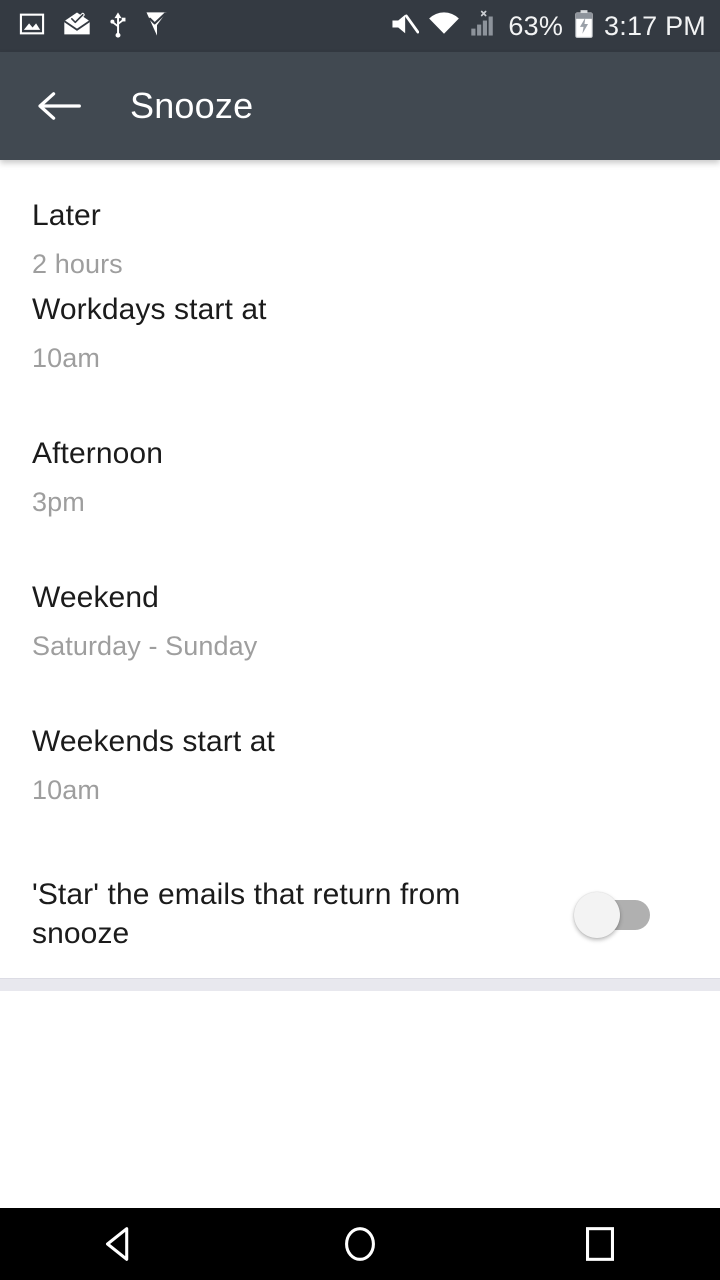 This screenshot has height=1280, width=720. What do you see at coordinates (404, 26) in the screenshot?
I see `mute-icon` at bounding box center [404, 26].